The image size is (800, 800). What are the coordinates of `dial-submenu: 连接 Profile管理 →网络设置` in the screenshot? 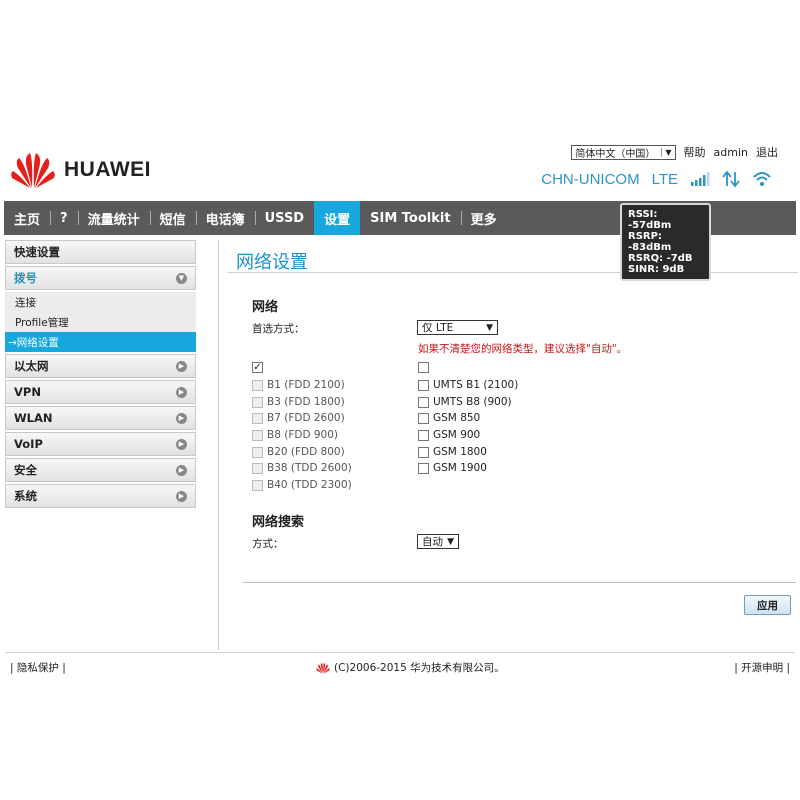 It's located at (100, 322).